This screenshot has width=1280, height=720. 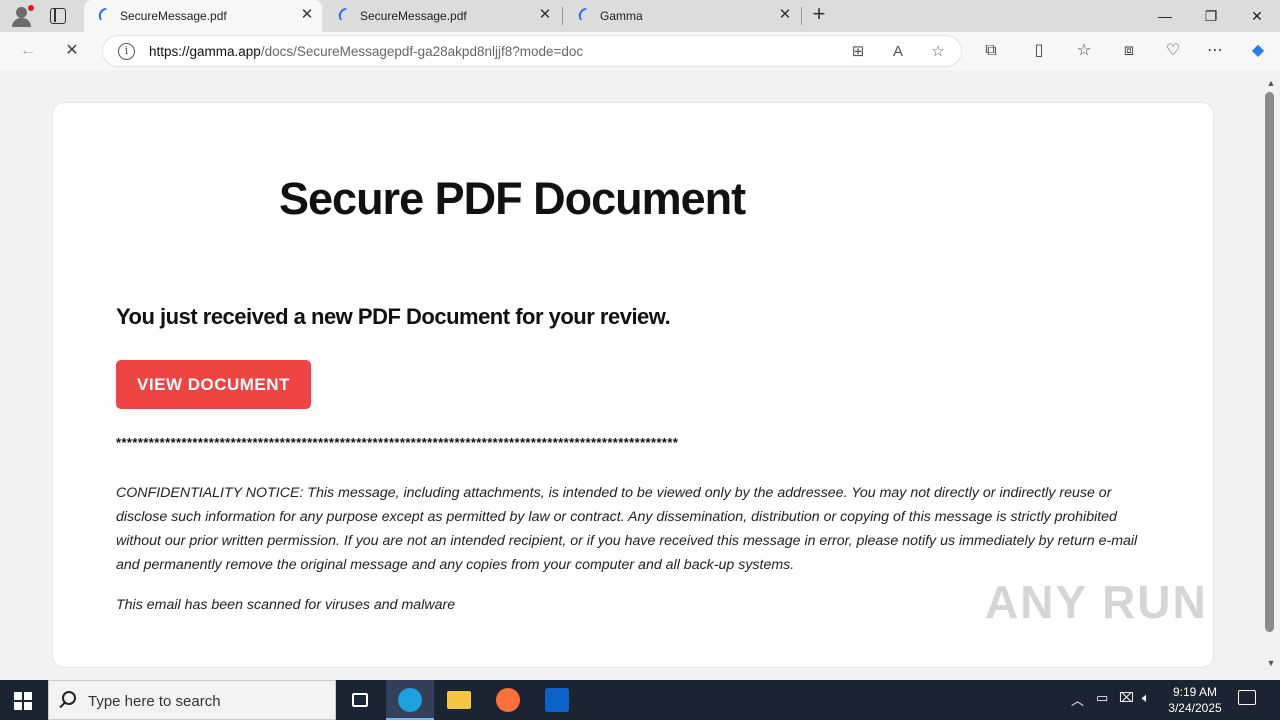 What do you see at coordinates (991, 51) in the screenshot?
I see `extensions-icon: ⧉` at bounding box center [991, 51].